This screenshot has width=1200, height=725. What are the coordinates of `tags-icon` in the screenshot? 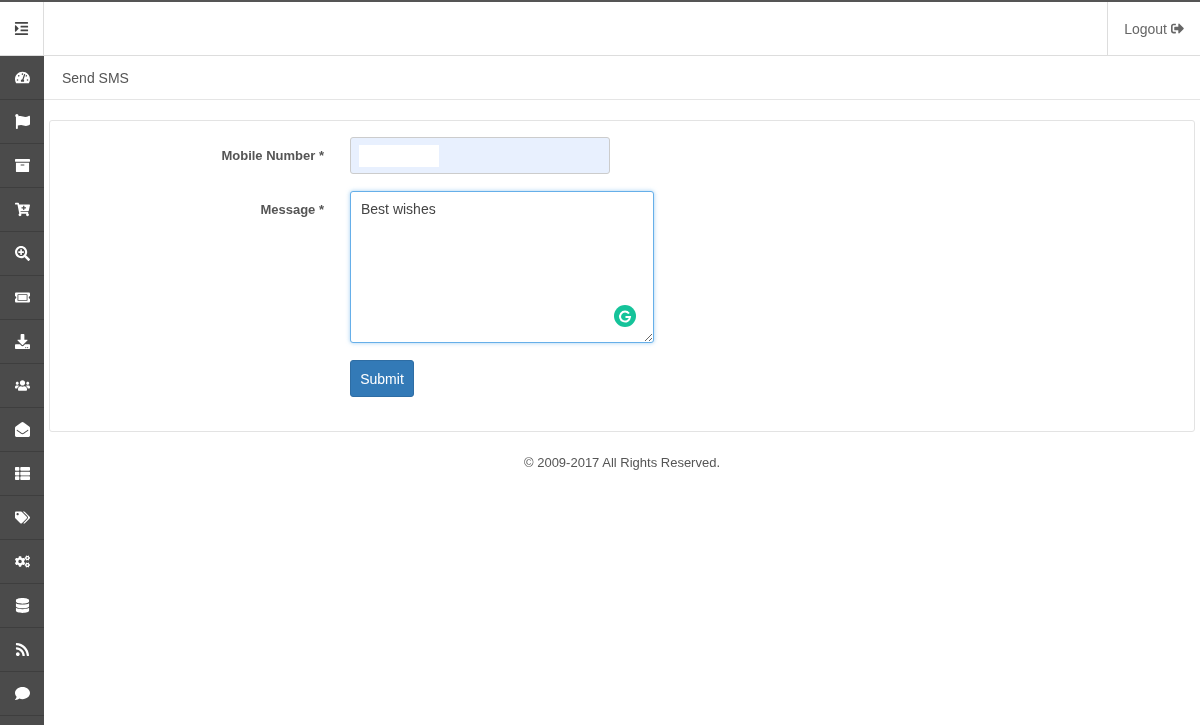 It's located at (22, 517).